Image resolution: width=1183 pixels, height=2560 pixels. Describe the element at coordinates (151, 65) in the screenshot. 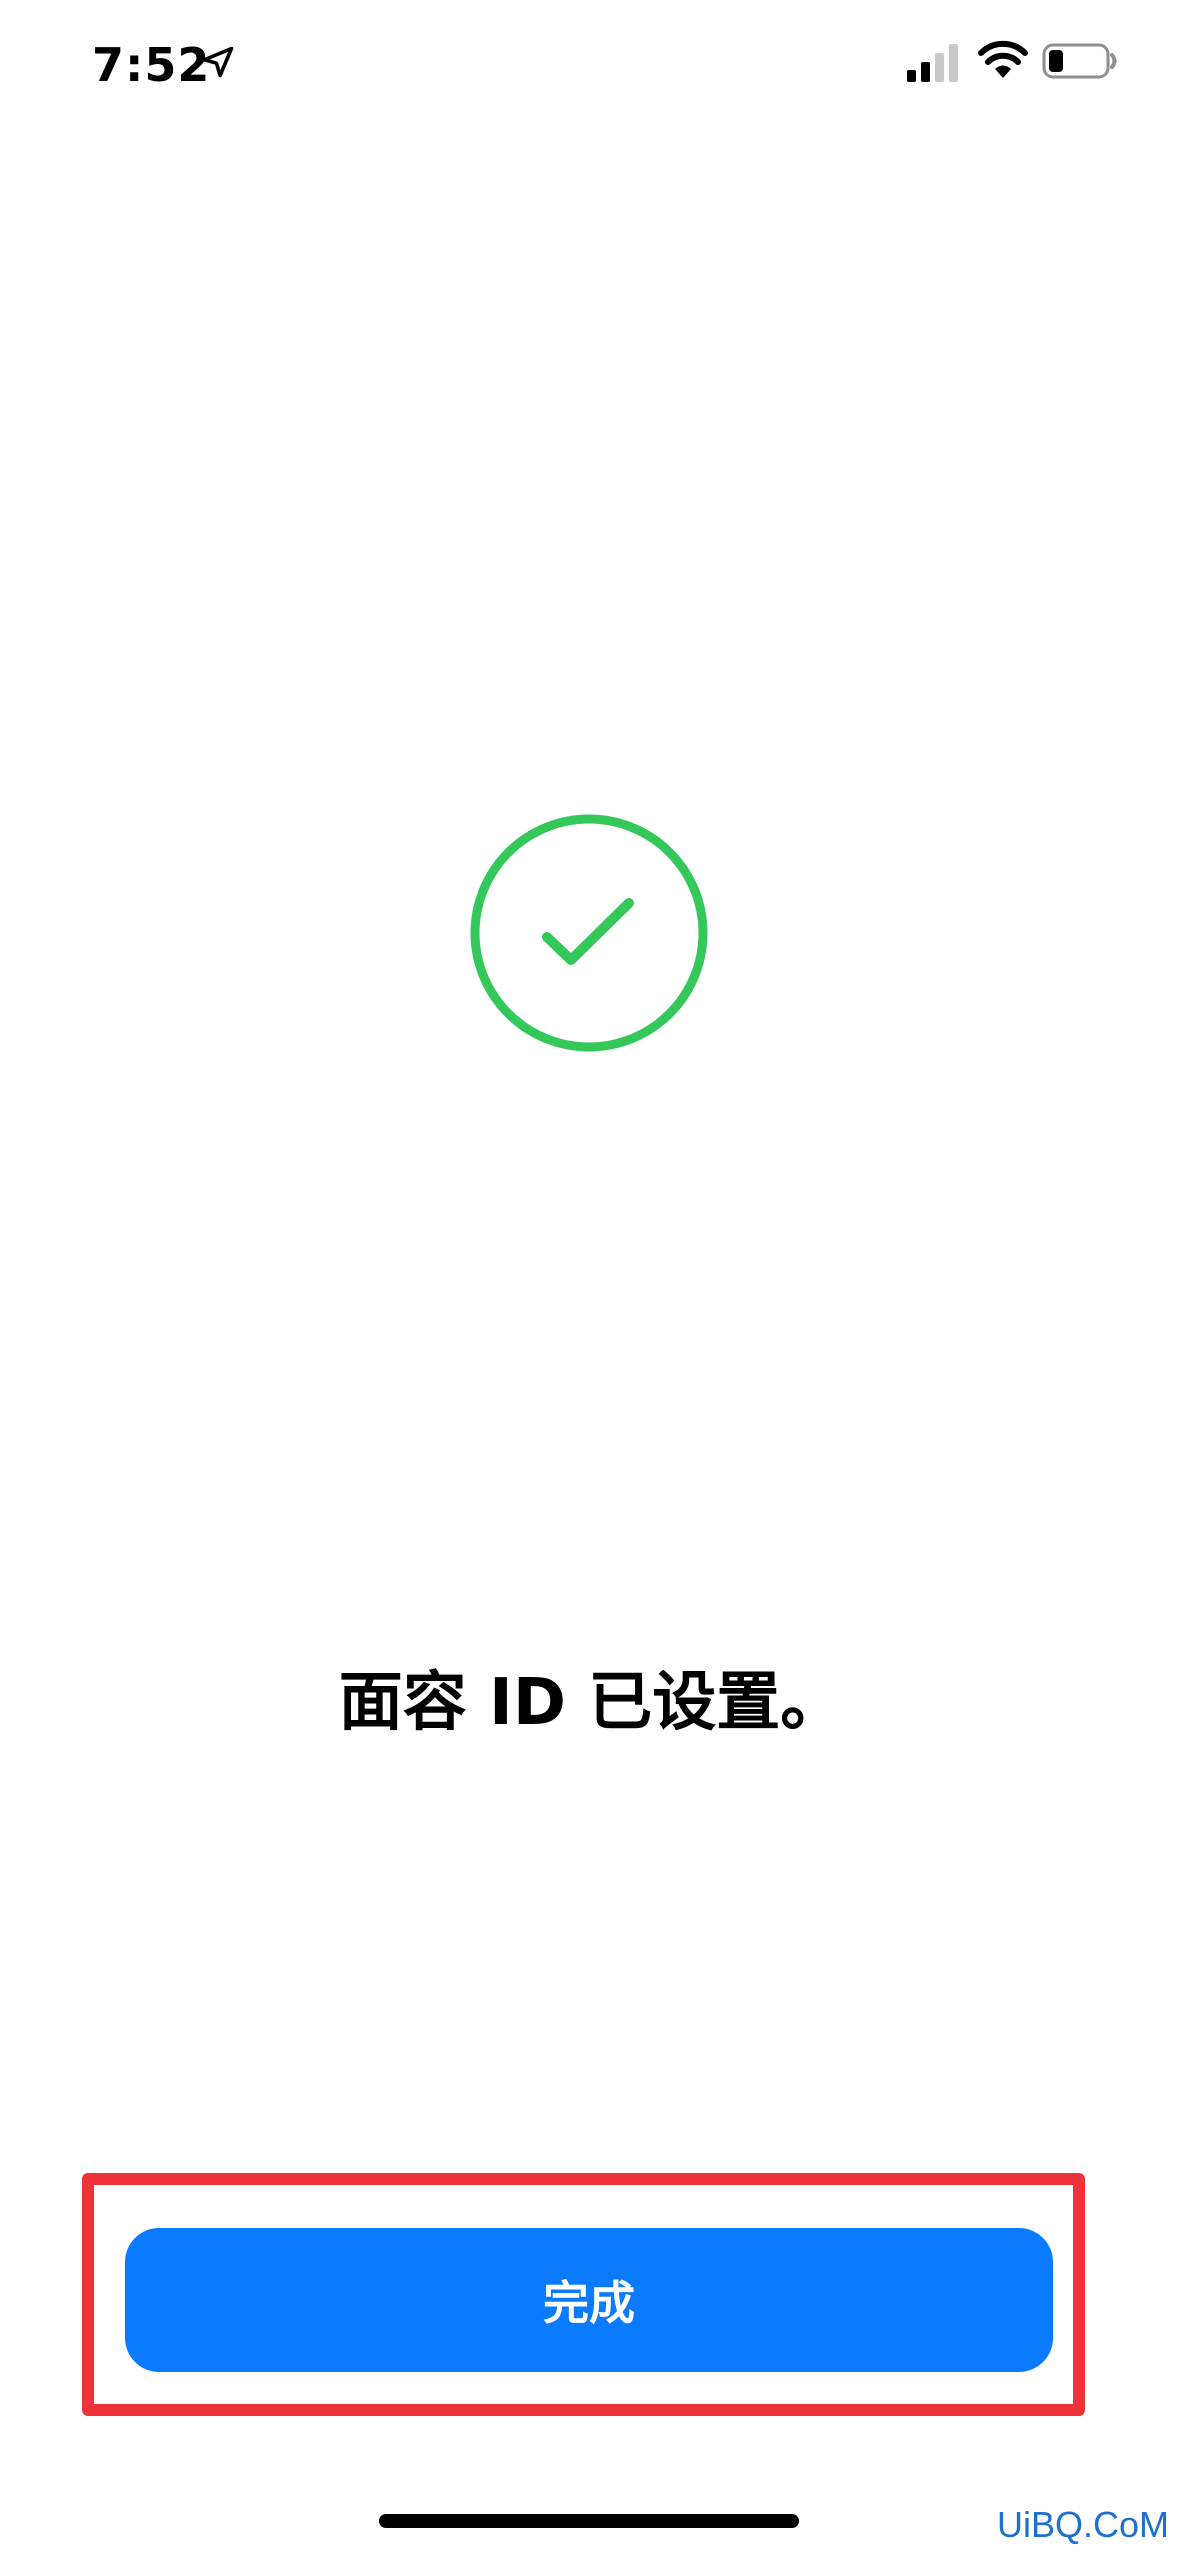

I see `status-time: 7:52` at that location.